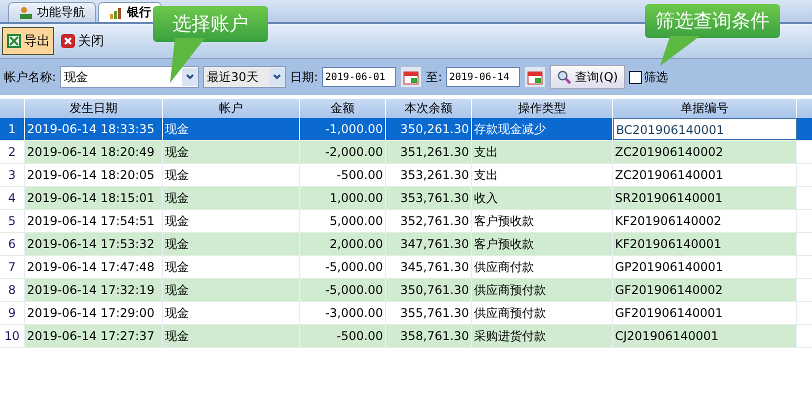 This screenshot has width=812, height=417. I want to click on table-row: 6 2019-06-14 17:53:32 现金 2,000.00 347,761.30 客户预收款 KF201906140001, so click(406, 244).